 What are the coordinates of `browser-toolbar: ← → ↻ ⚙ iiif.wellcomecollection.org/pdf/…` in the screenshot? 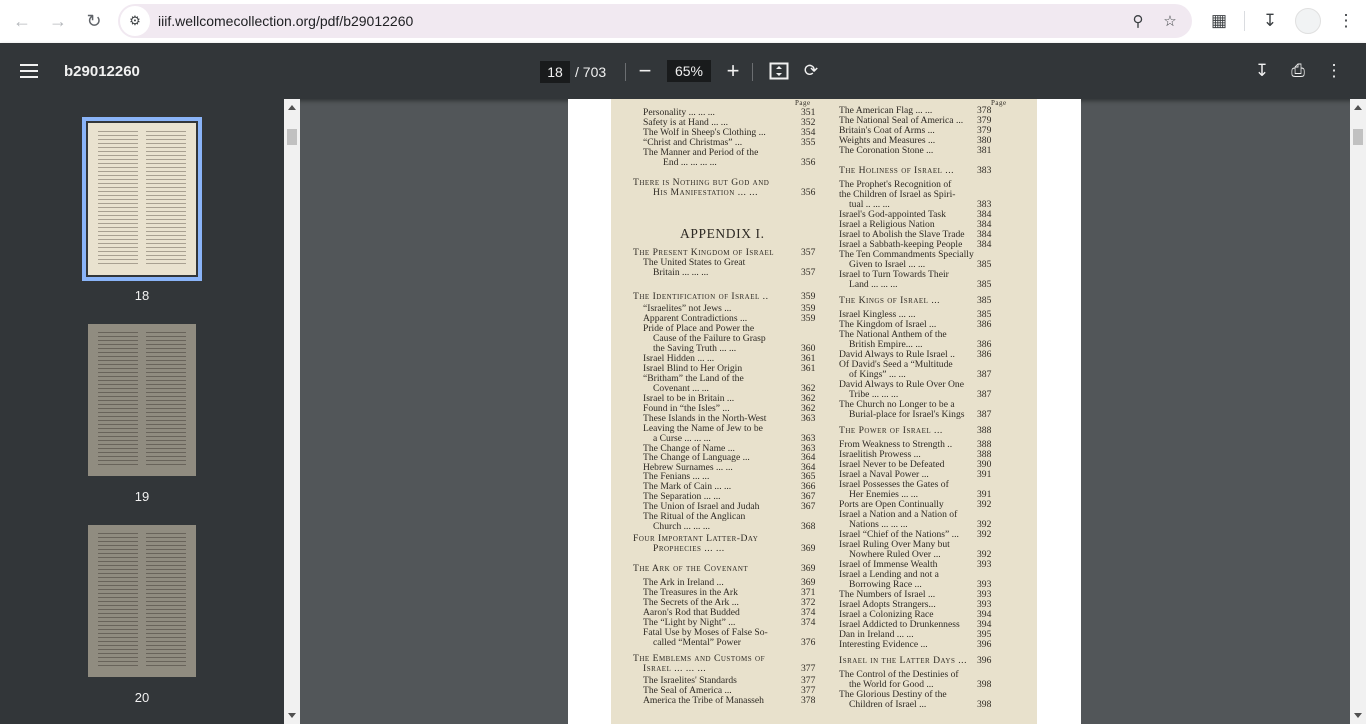 It's located at (683, 21).